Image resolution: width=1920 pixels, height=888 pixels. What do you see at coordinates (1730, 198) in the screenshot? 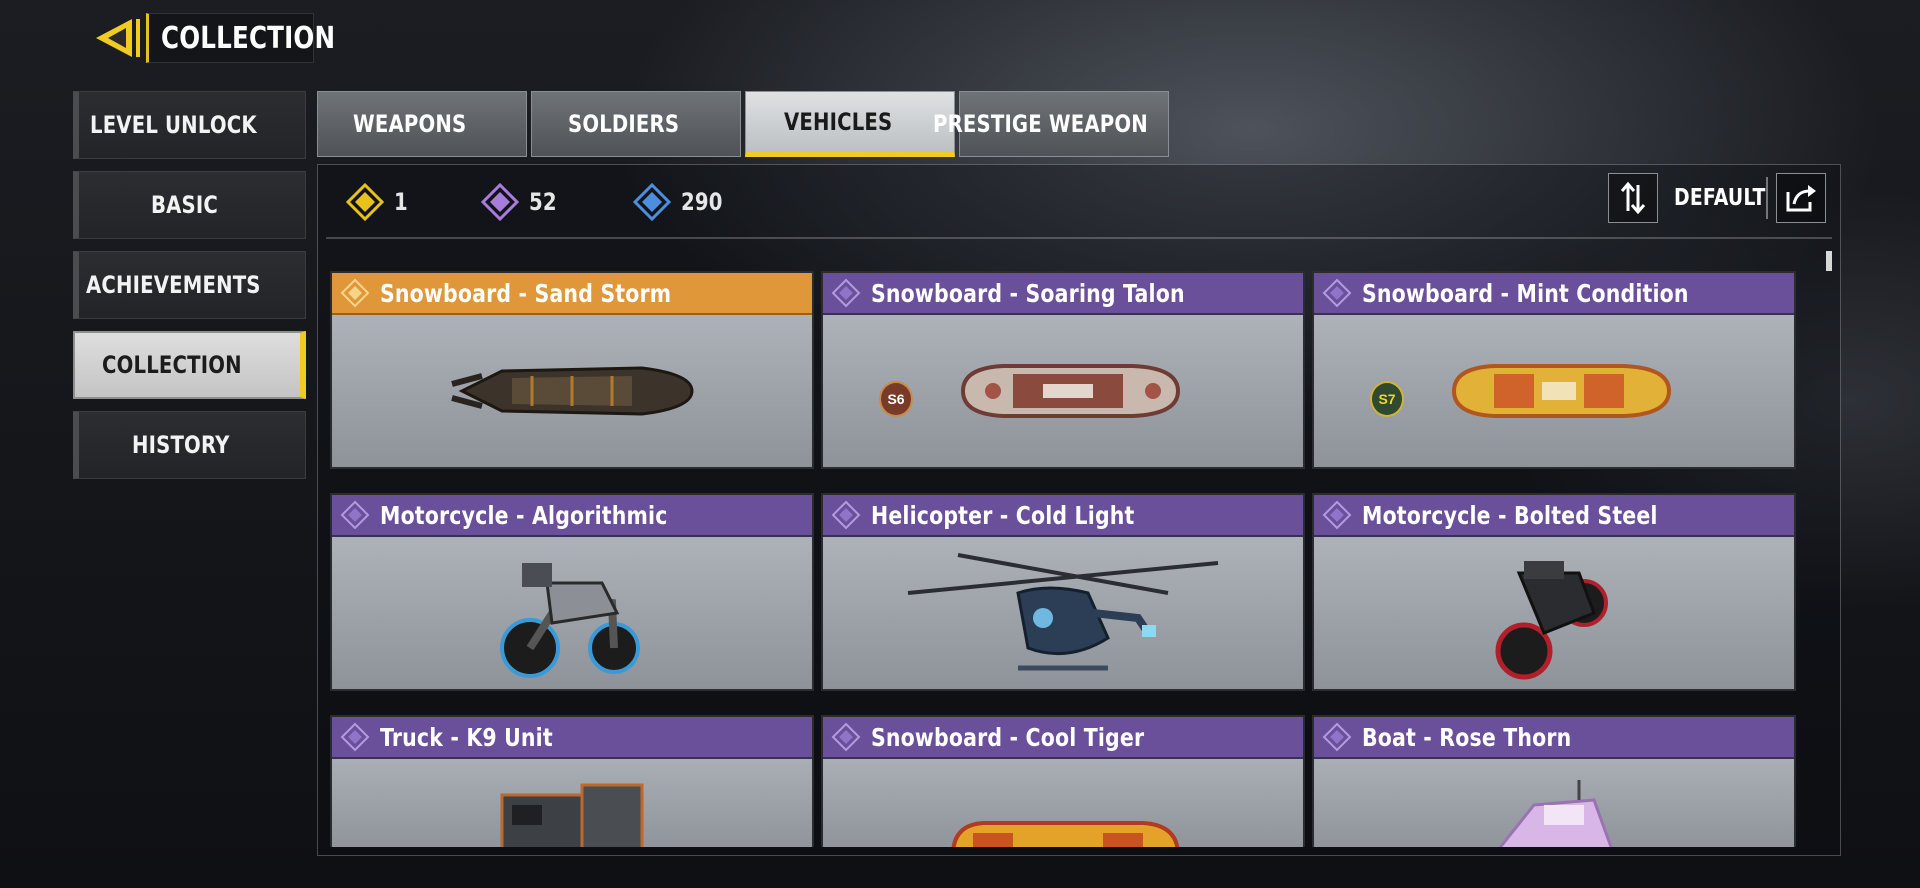
I see `sort-label: DEFAULT` at bounding box center [1730, 198].